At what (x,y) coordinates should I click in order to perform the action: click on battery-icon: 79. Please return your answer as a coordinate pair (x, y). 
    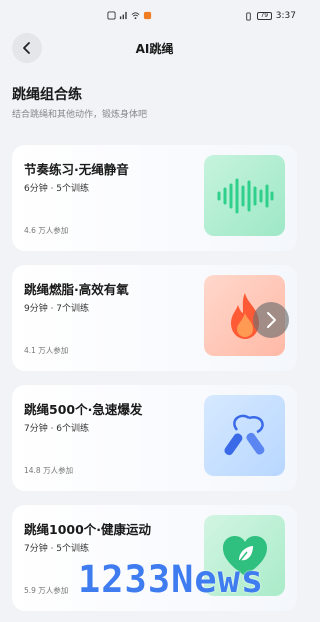
    Looking at the image, I should click on (264, 16).